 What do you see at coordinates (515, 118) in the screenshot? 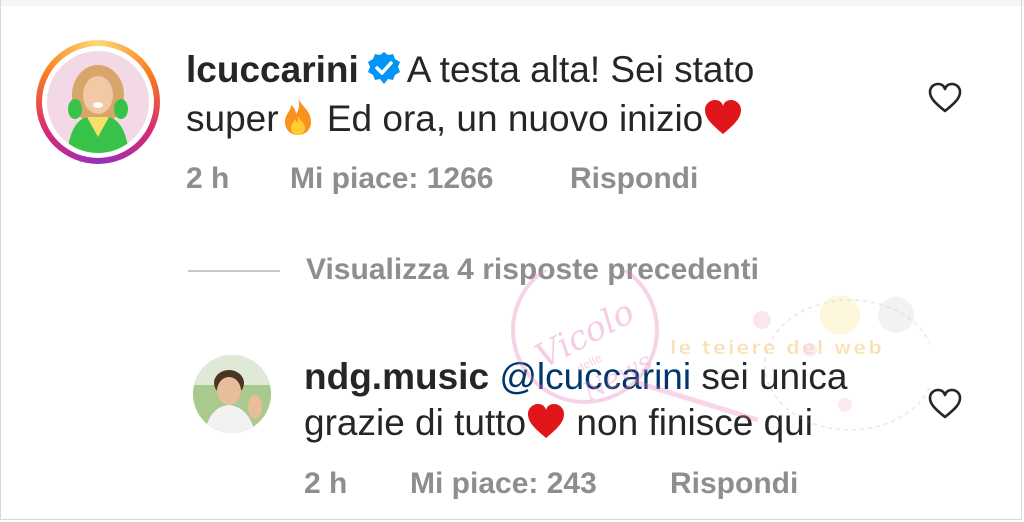
I see `comment-text-line2b: Ed ora, un nuovo inizio` at bounding box center [515, 118].